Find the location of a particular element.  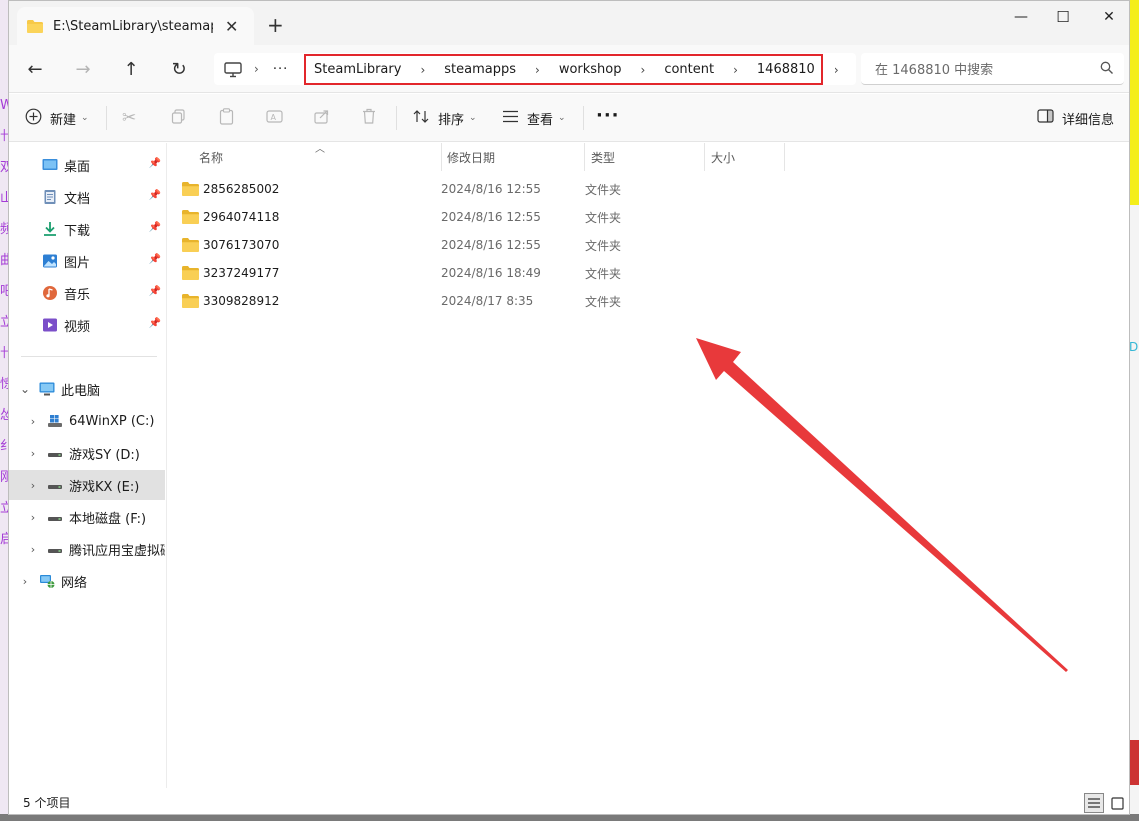

up-button: ↑ is located at coordinates (131, 69).